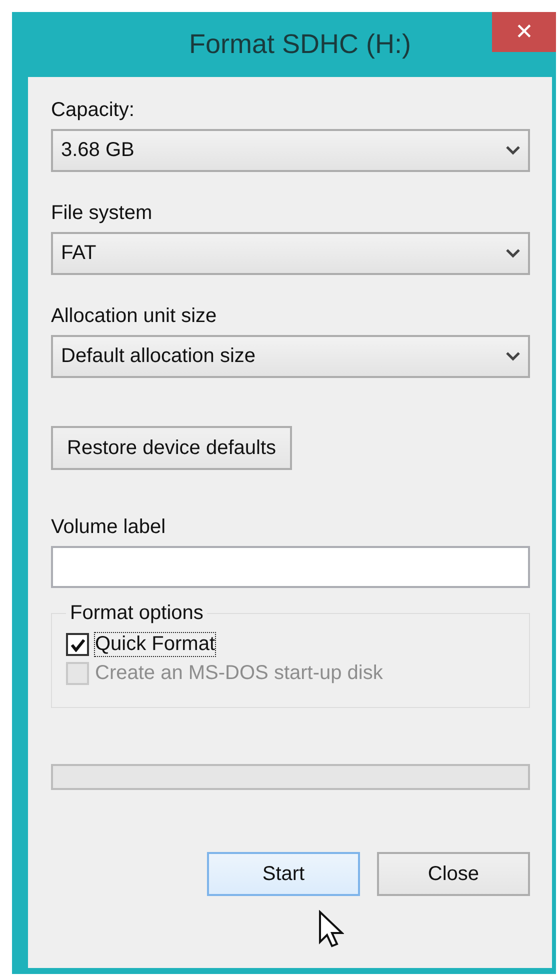 Image resolution: width=560 pixels, height=980 pixels. Describe the element at coordinates (102, 213) in the screenshot. I see `field-label: File system` at that location.